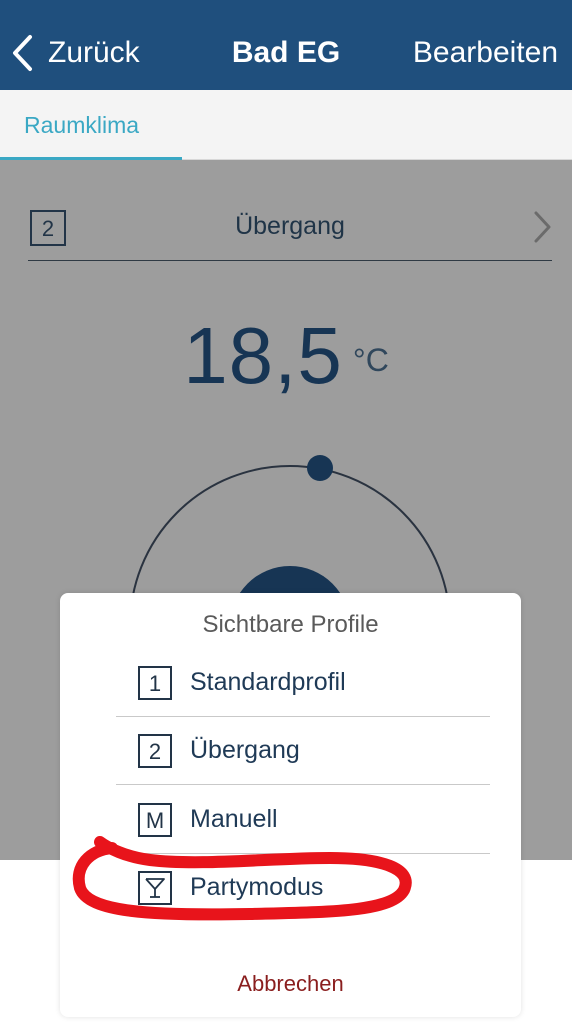  I want to click on back-button: Zurück, so click(75, 53).